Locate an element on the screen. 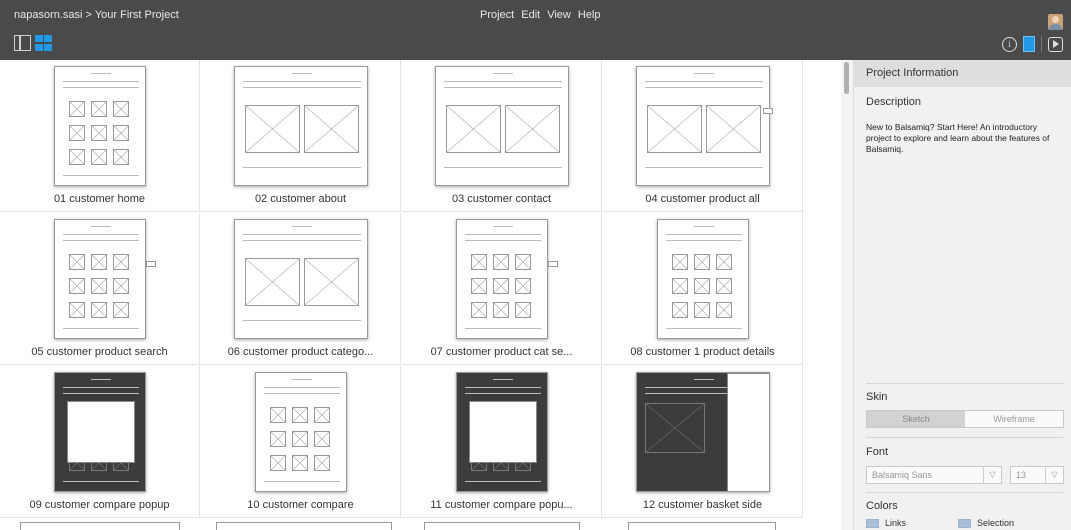 This screenshot has width=1071, height=530. mockup-card: 09 customer compare popup is located at coordinates (100, 442).